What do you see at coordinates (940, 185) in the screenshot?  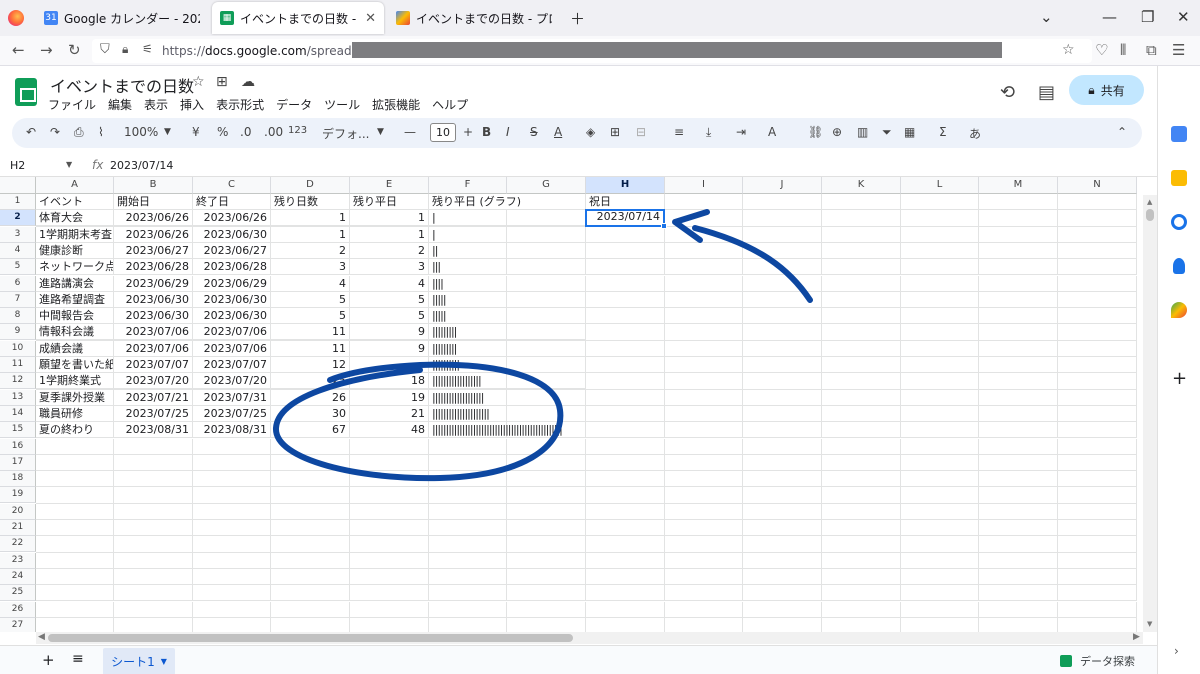 I see `column-header-l: L` at bounding box center [940, 185].